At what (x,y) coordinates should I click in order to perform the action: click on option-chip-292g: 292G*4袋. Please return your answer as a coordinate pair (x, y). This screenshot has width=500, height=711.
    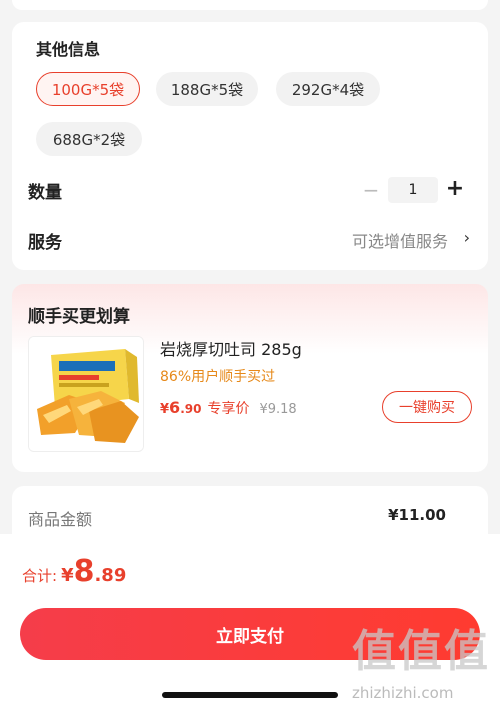
    Looking at the image, I should click on (328, 89).